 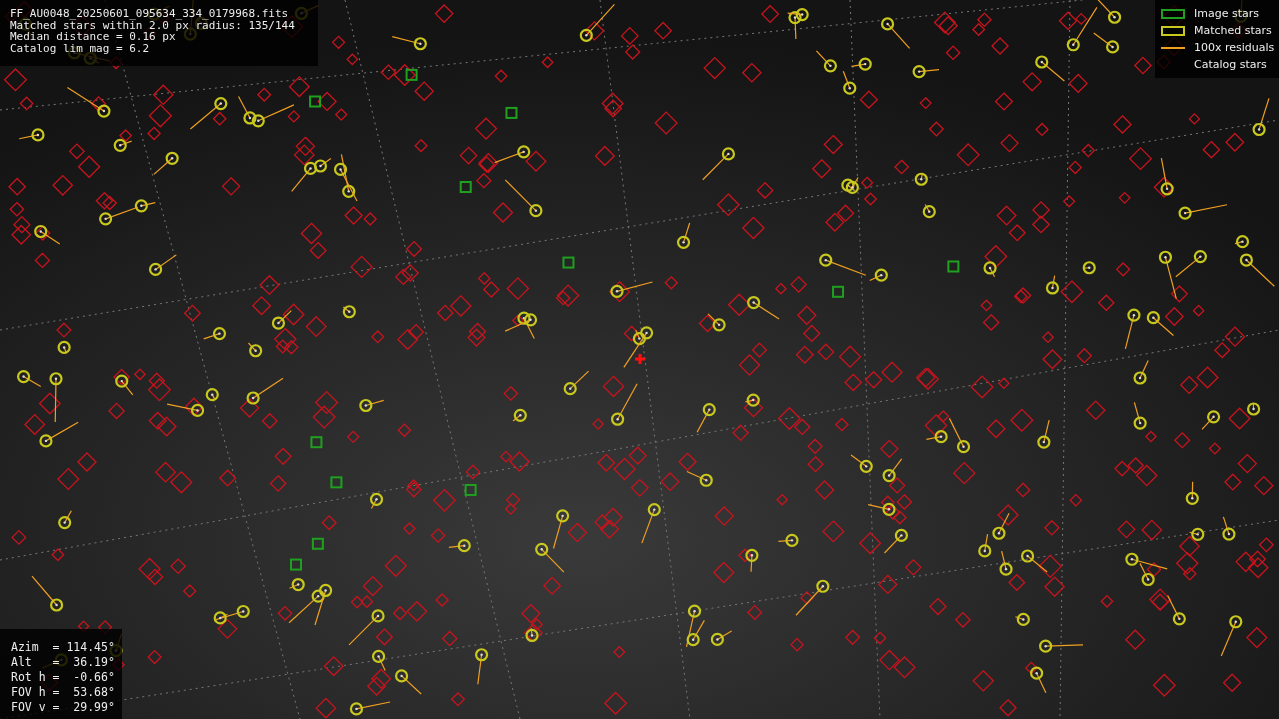 I want to click on info-line: Catalog lim mag = 6.2, so click(x=80, y=48).